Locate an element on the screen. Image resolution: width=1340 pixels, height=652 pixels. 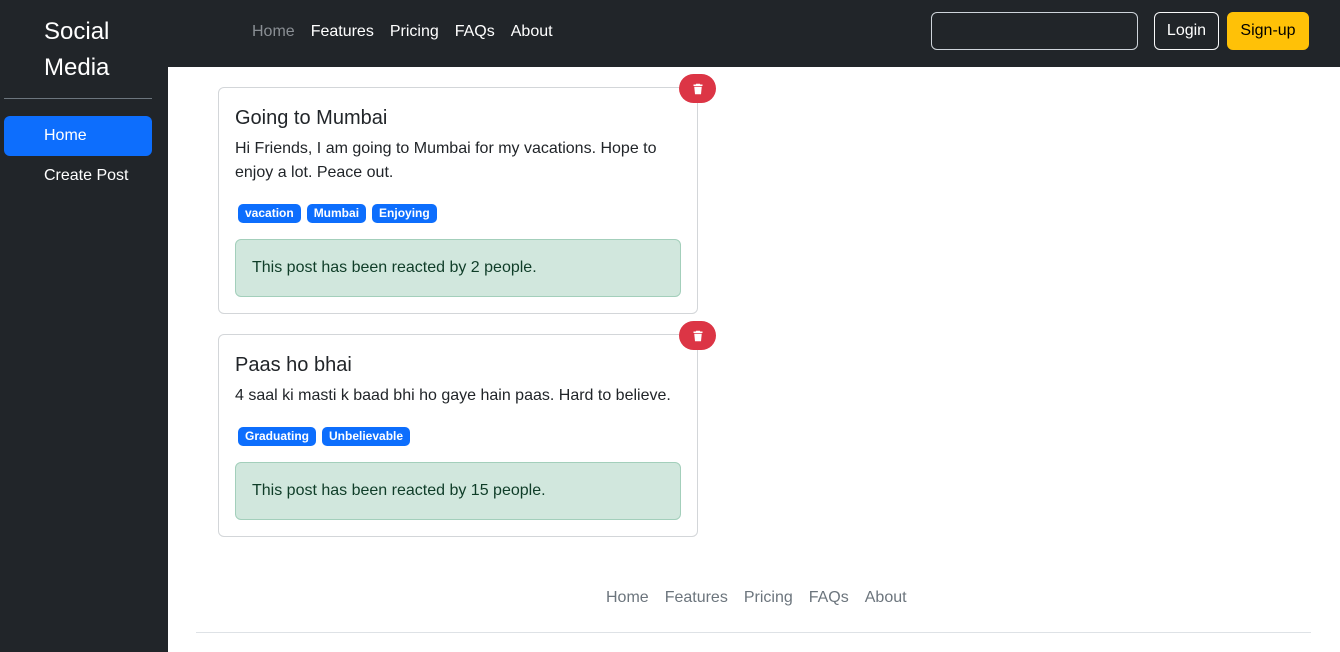
brand-title: Social Media is located at coordinates (77, 49).